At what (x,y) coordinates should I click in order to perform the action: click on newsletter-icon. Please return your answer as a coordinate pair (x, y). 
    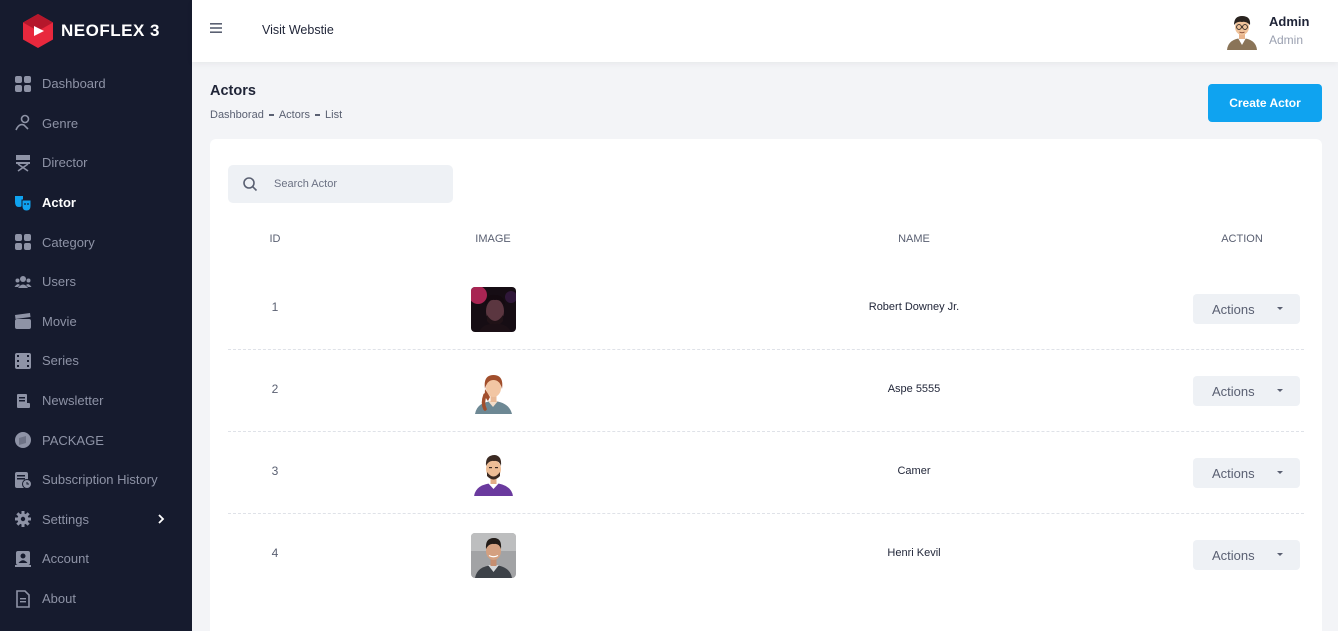
    Looking at the image, I should click on (23, 401).